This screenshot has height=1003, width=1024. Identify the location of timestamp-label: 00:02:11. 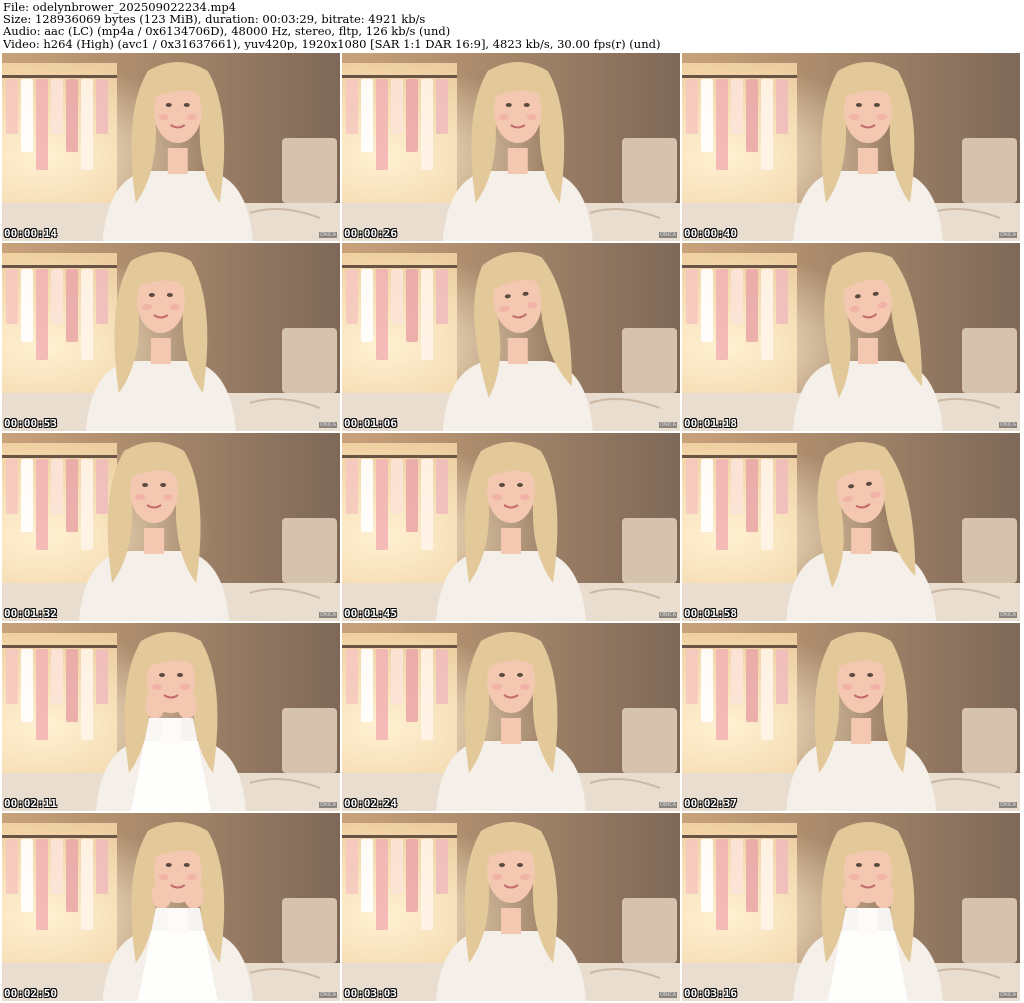
(30, 803).